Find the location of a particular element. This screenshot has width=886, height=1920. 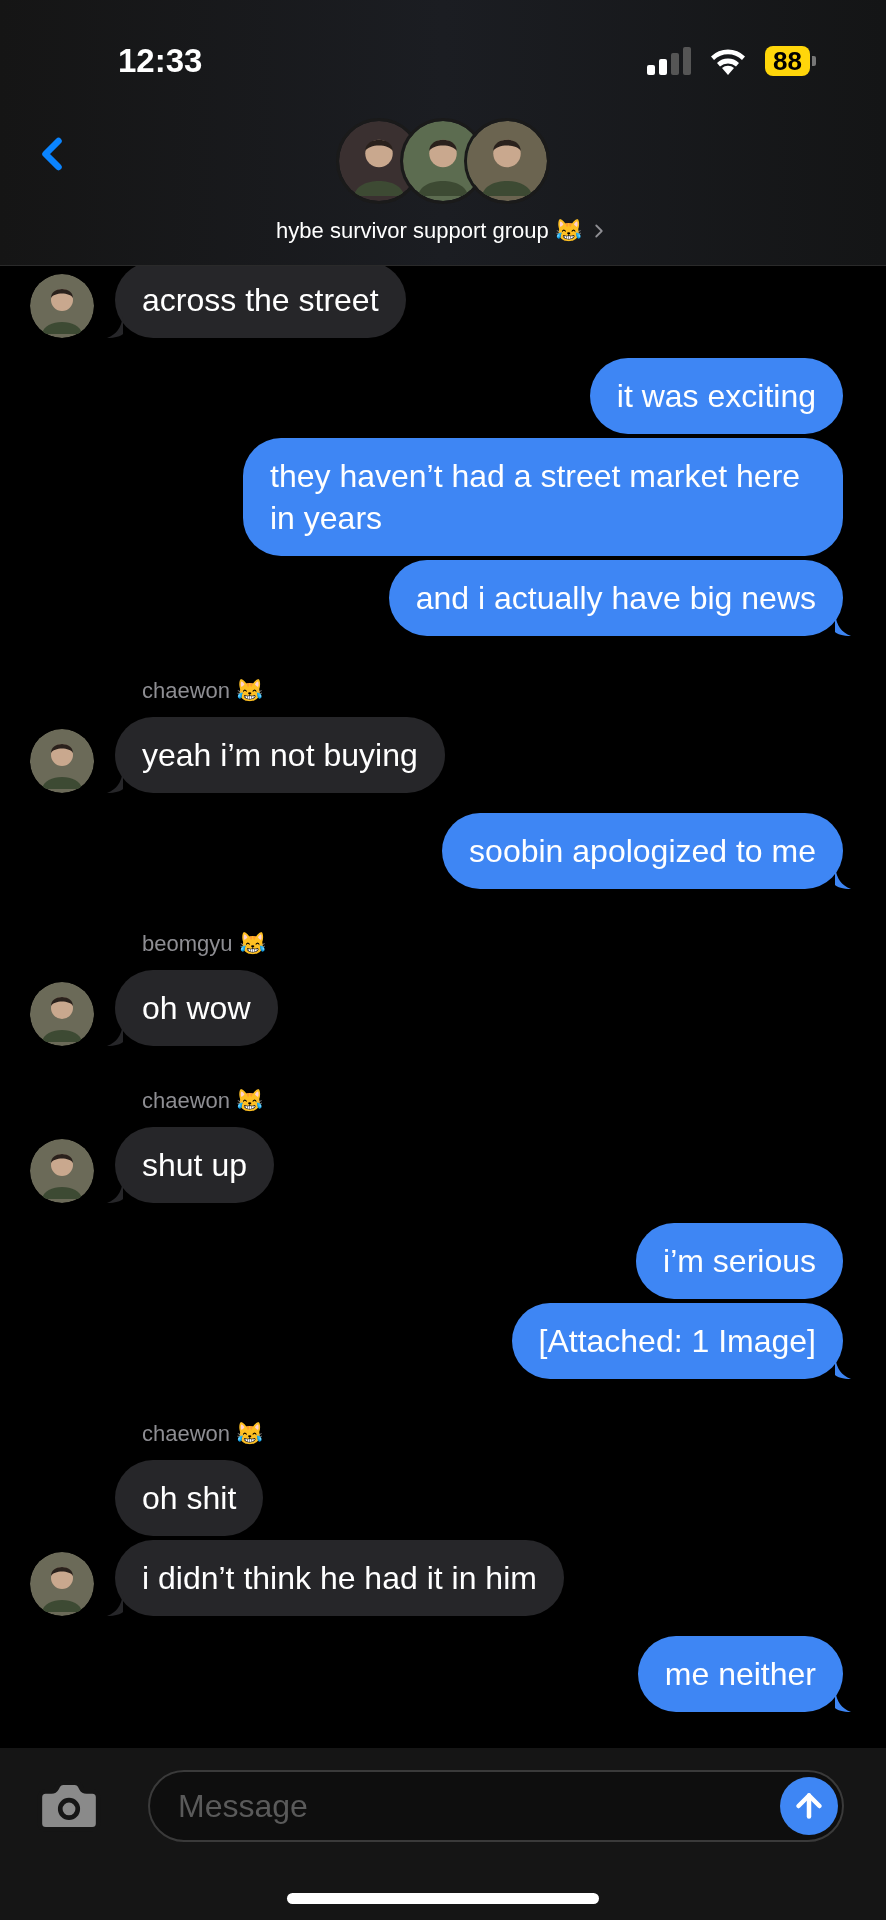

status-time: 12:33 is located at coordinates (160, 61).